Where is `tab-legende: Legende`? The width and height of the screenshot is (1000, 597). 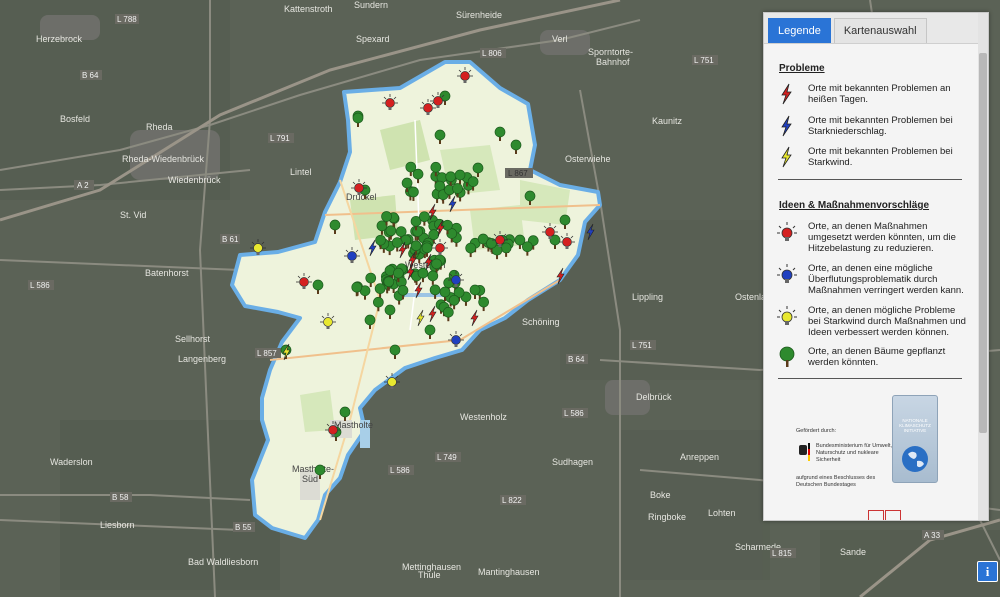
tab-legende: Legende is located at coordinates (799, 30).